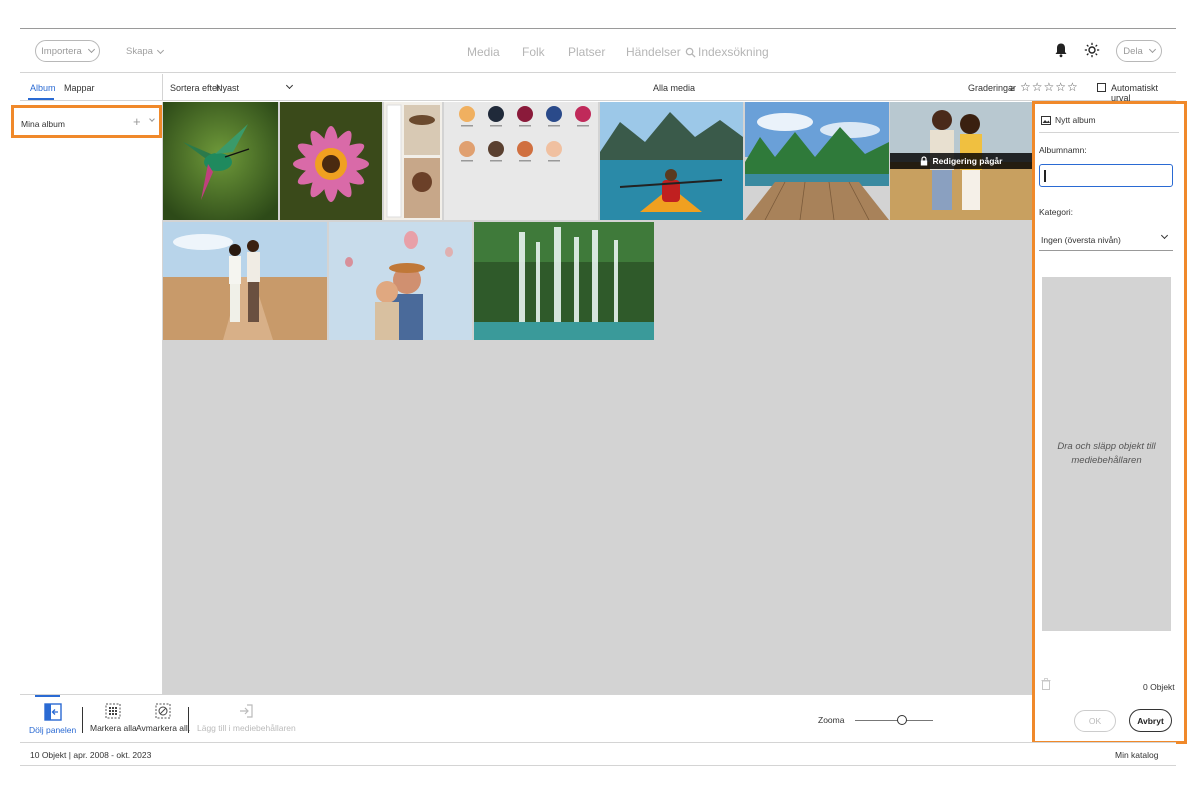 This screenshot has width=1200, height=795. Describe the element at coordinates (690, 52) in the screenshot. I see `search-icon` at that location.